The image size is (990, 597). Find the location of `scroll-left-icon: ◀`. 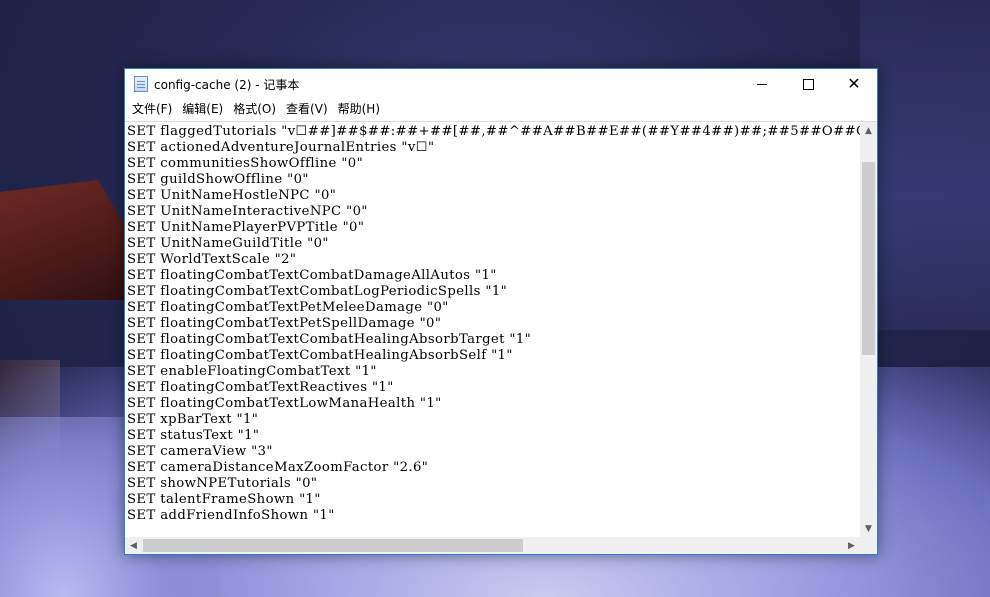

scroll-left-icon: ◀ is located at coordinates (133, 545).